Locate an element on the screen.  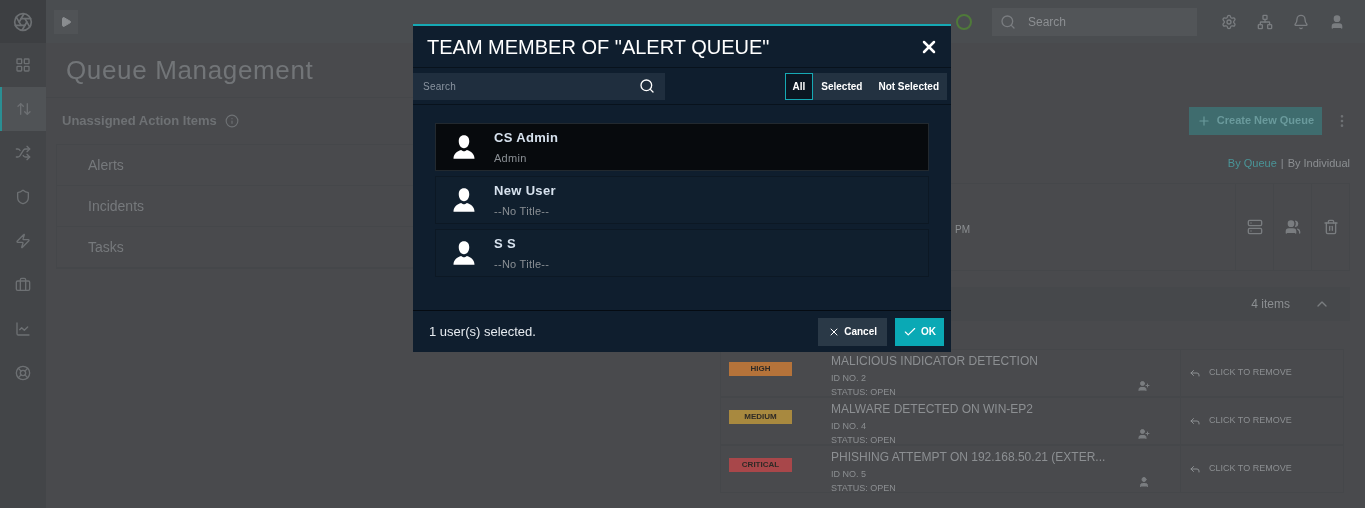
list-icon is located at coordinates (1254, 227).